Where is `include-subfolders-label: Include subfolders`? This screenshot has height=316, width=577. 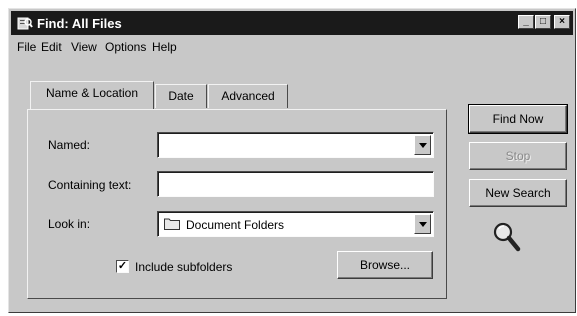 include-subfolders-label: Include subfolders is located at coordinates (183, 267).